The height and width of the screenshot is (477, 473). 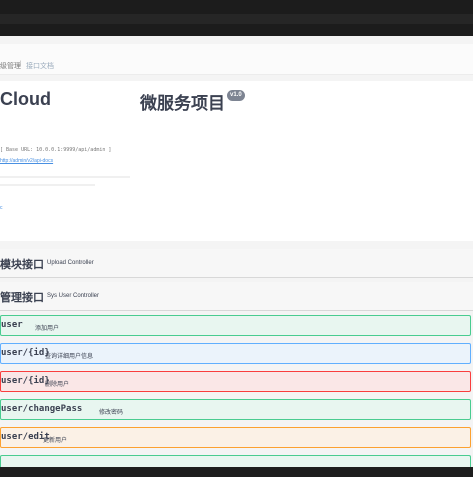 I want to click on operation-put-user-edit: user/edit 更新用户, so click(x=235, y=437).